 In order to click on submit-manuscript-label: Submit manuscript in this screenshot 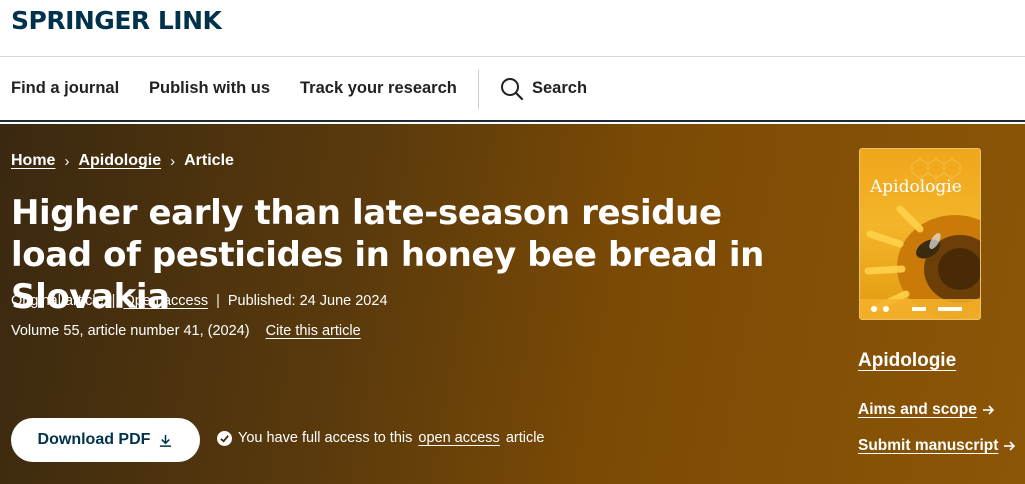, I will do `click(928, 445)`.